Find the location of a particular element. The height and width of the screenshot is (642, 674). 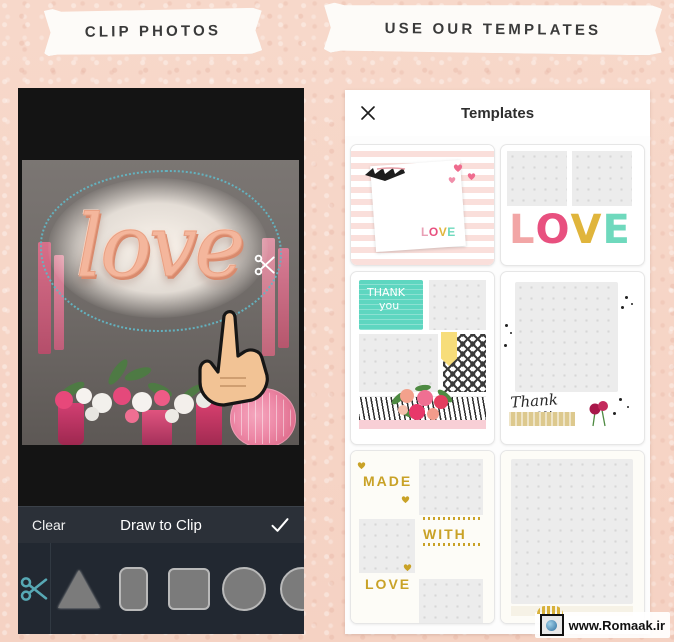

rounded-rect-shape-tool is located at coordinates (133, 588).